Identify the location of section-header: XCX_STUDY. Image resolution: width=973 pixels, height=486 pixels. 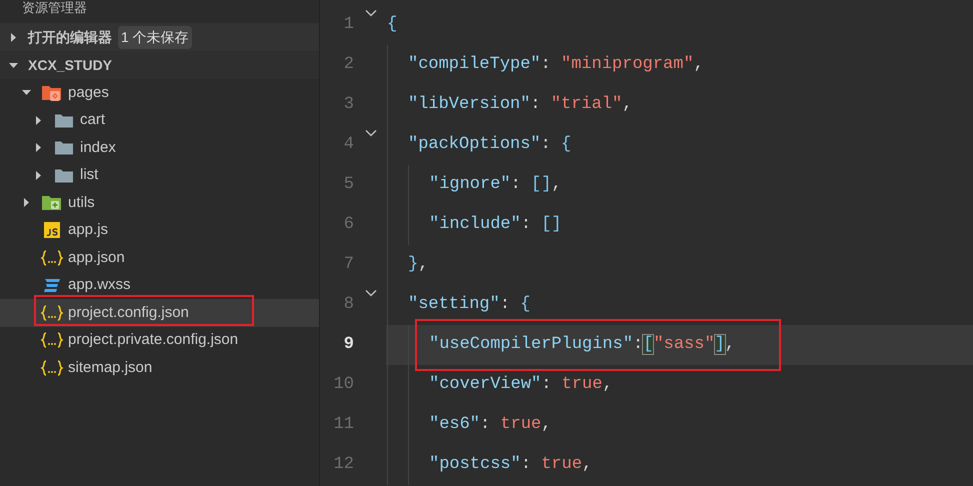
(159, 65).